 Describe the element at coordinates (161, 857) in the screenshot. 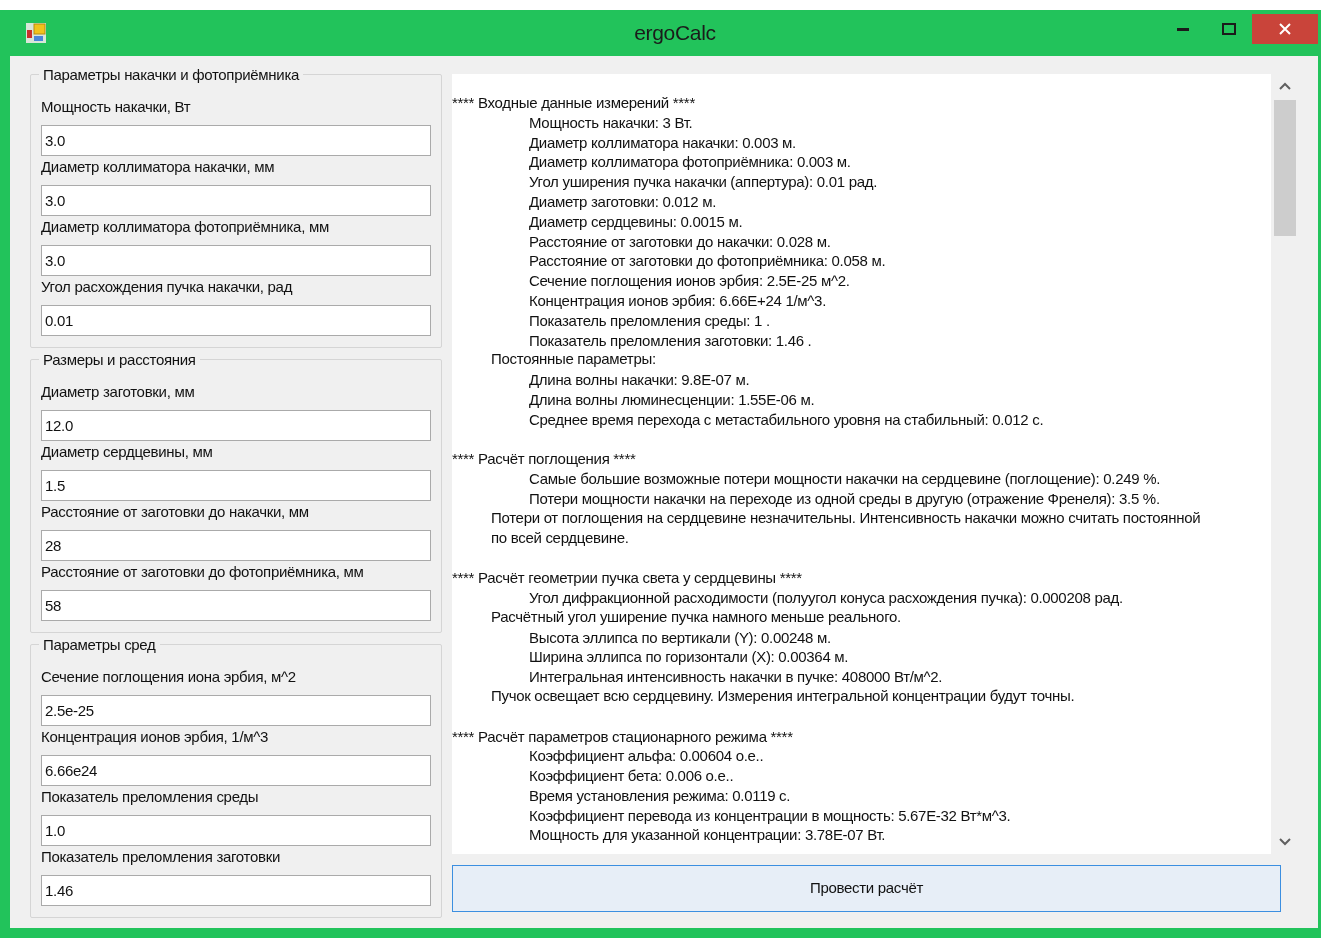

I see `field-label: Показатель преломления заготовки` at that location.